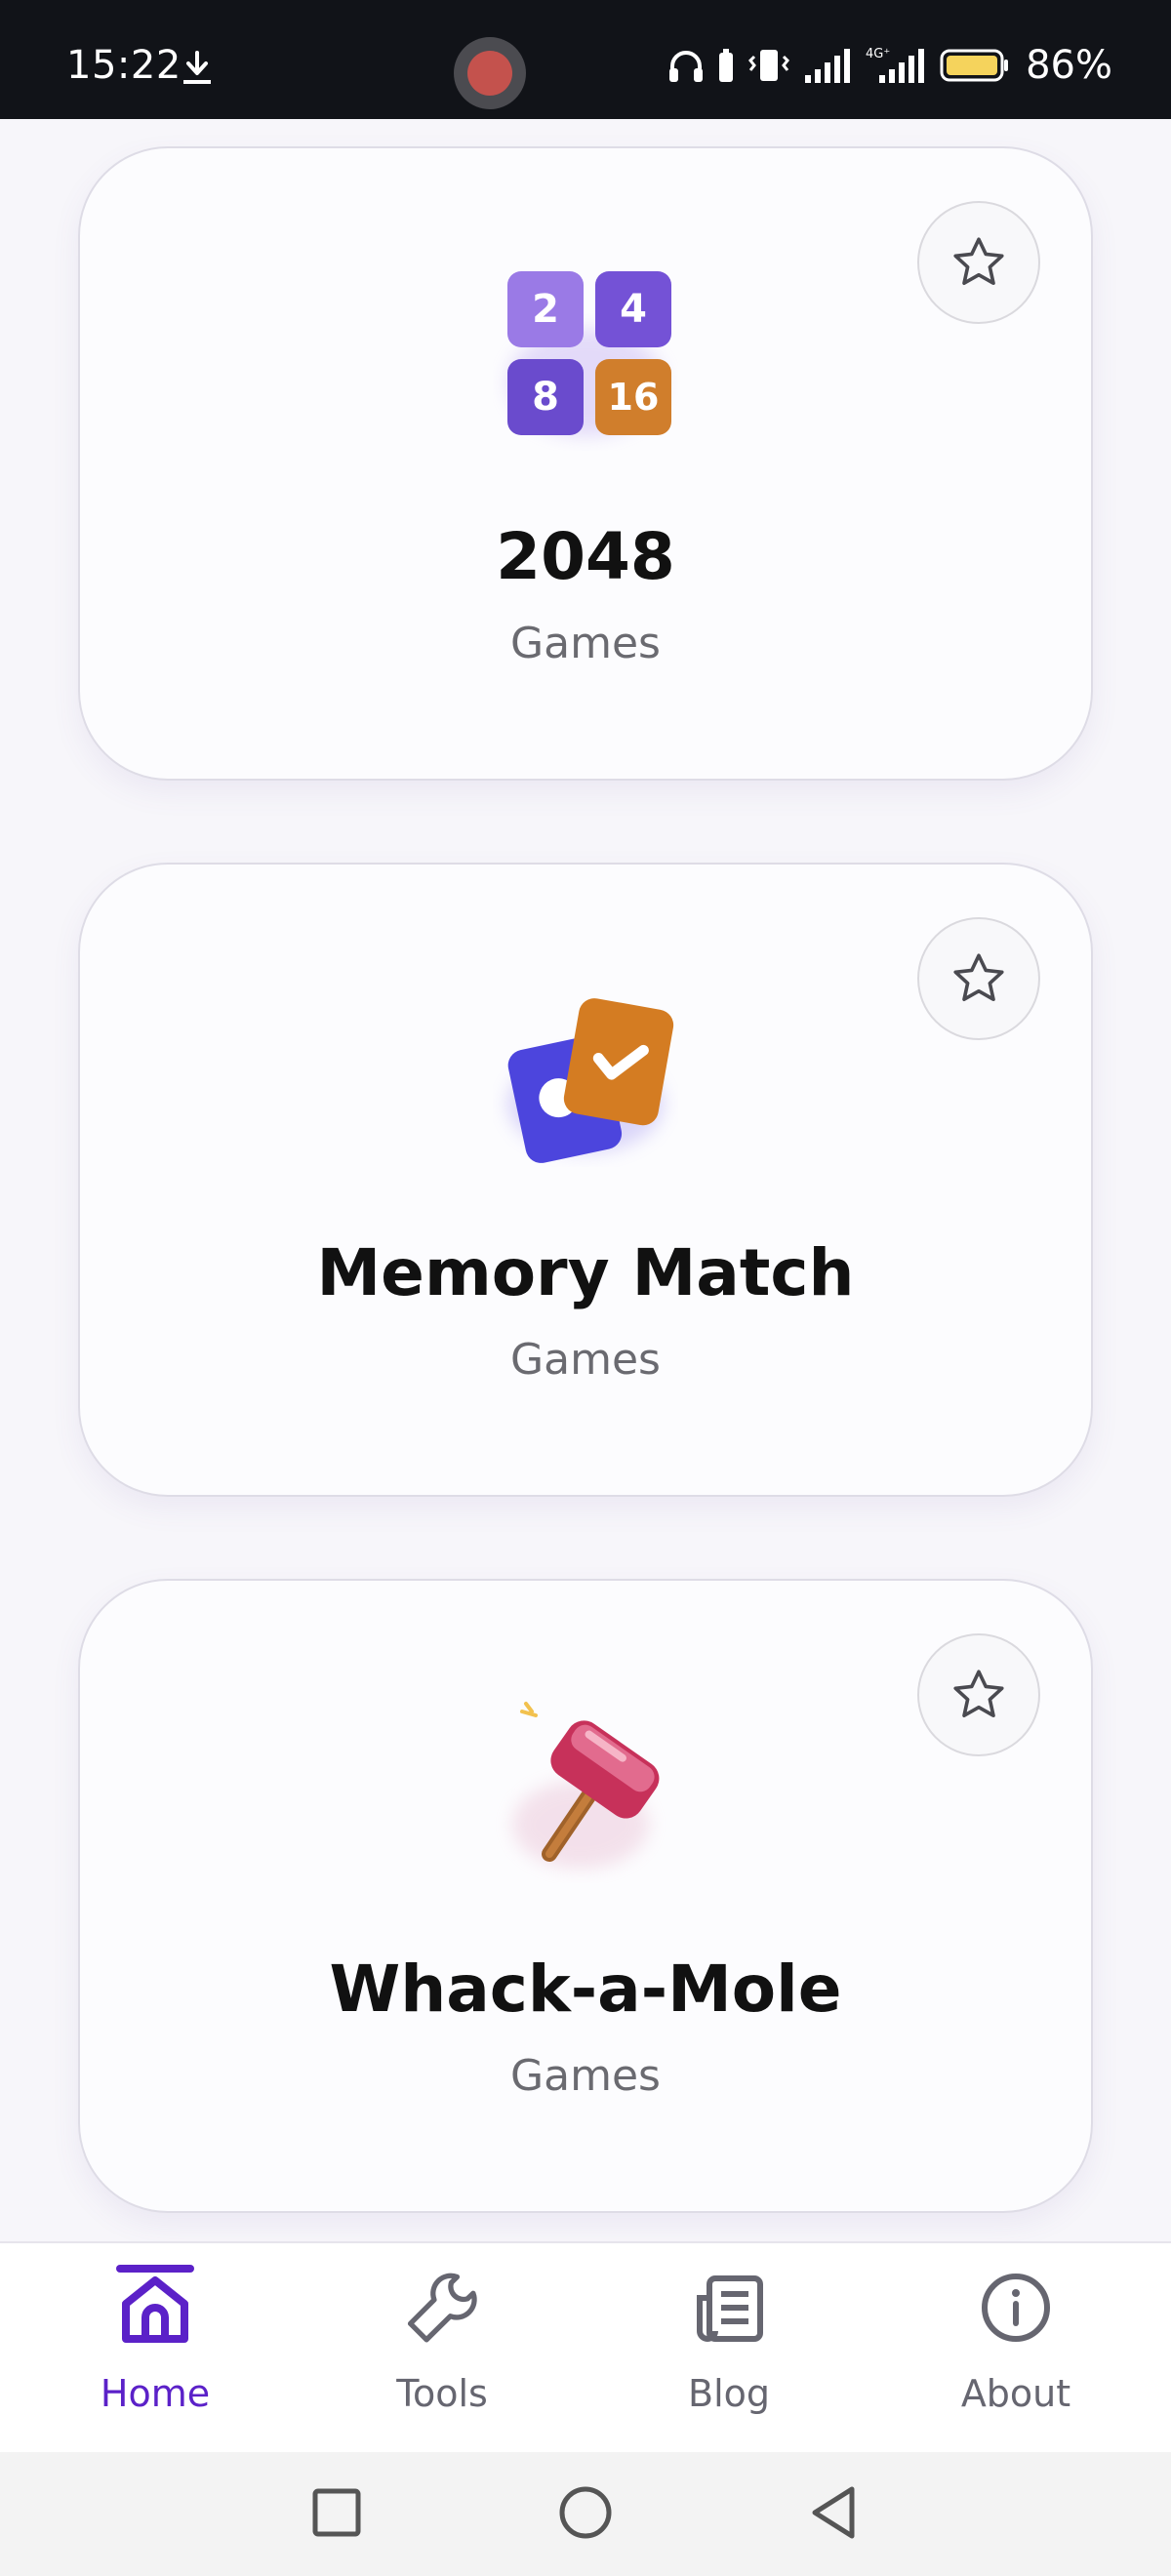 The image size is (1171, 2576). Describe the element at coordinates (589, 353) in the screenshot. I see `tiles-2048-icon: 2 4 8 16` at that location.